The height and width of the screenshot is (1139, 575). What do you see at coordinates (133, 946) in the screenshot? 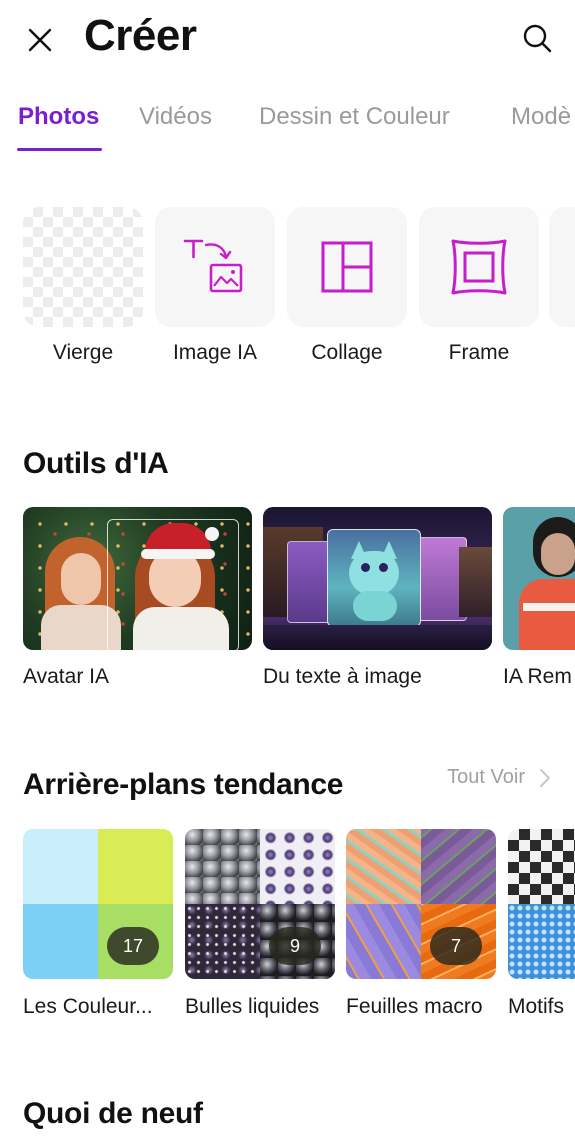
I see `item-count-badge: 17` at bounding box center [133, 946].